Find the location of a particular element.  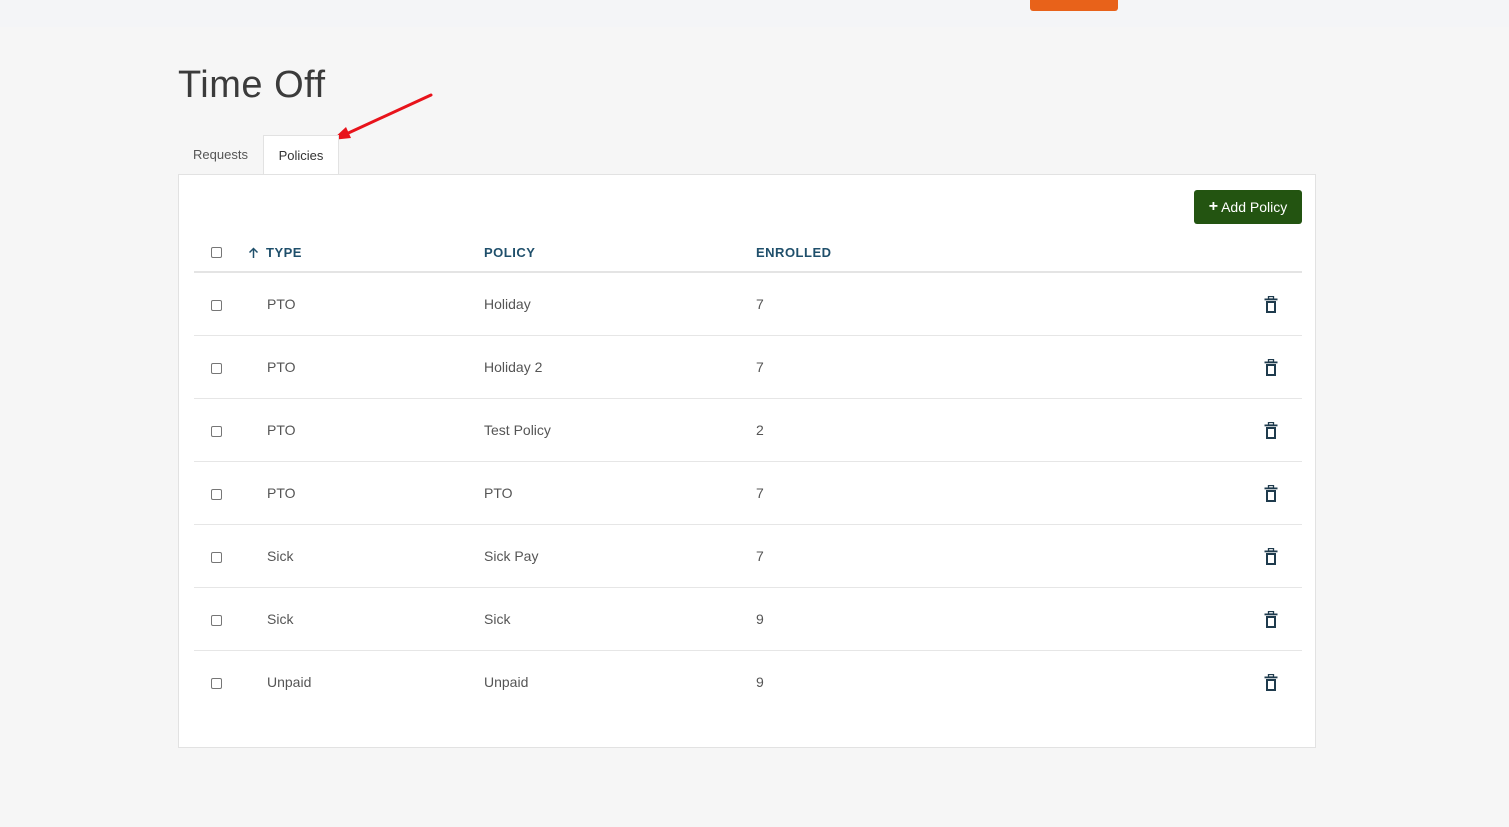

table-row: Unpaid Unpaid 9 is located at coordinates (748, 682).